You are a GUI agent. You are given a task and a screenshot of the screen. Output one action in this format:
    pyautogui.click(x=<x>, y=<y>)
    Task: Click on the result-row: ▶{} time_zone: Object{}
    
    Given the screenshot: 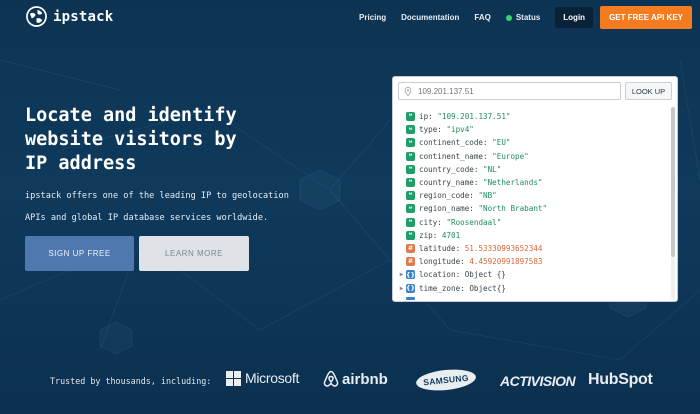 What is the action you would take?
    pyautogui.click(x=532, y=287)
    